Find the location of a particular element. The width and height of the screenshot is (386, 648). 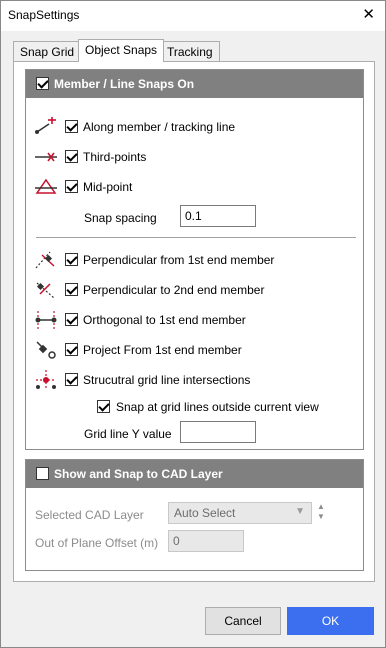

tab-snap-grid: Snap Grid is located at coordinates (47, 51).